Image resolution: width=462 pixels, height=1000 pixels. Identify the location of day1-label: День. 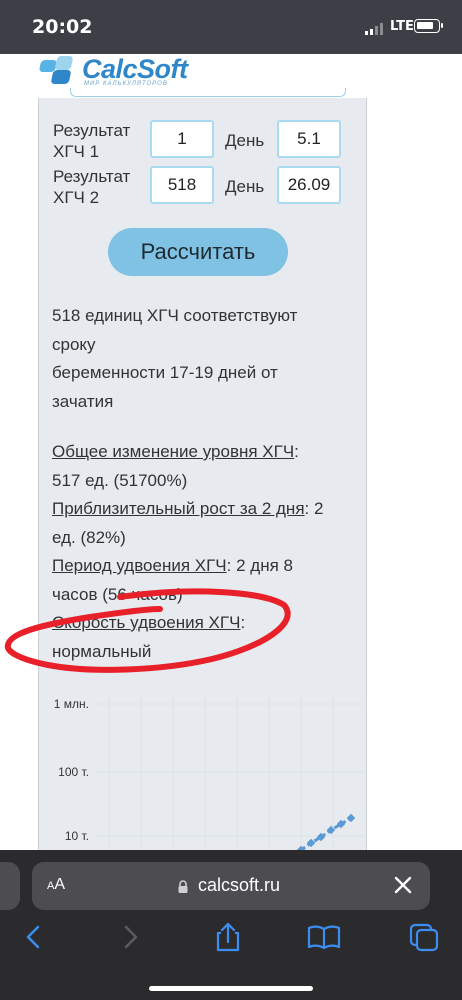
(245, 140).